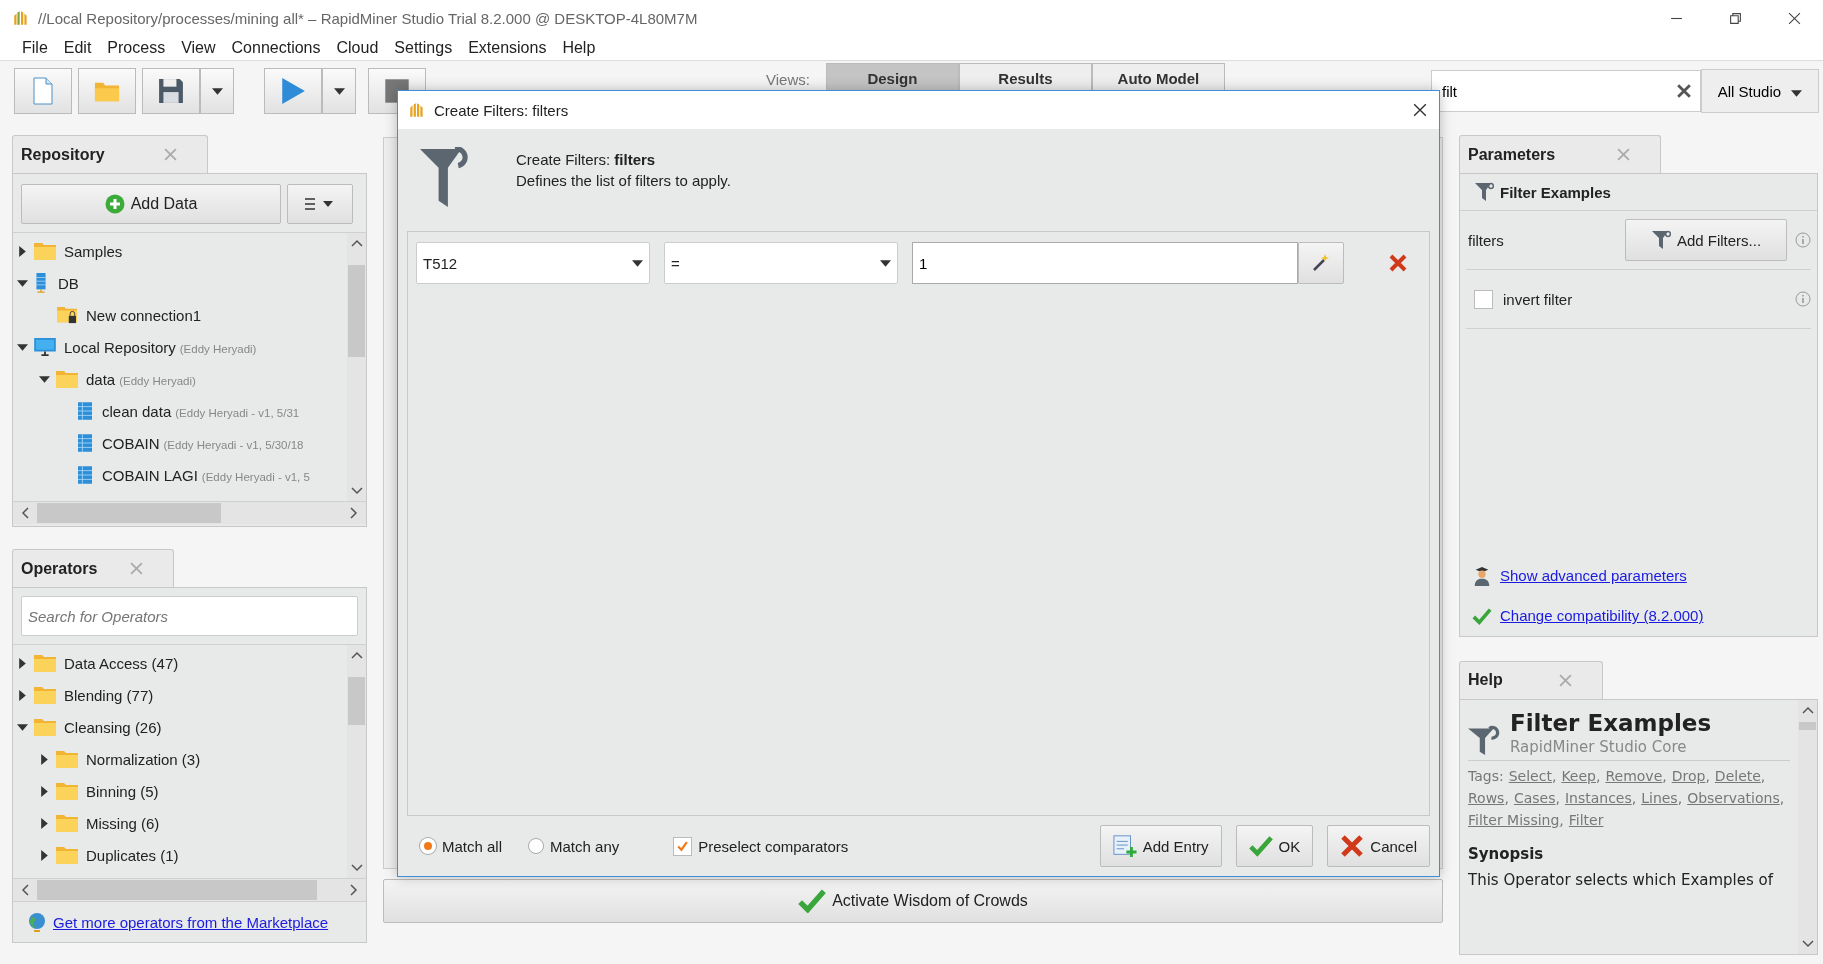 The width and height of the screenshot is (1823, 964). What do you see at coordinates (217, 91) in the screenshot?
I see `save-dropdown-button` at bounding box center [217, 91].